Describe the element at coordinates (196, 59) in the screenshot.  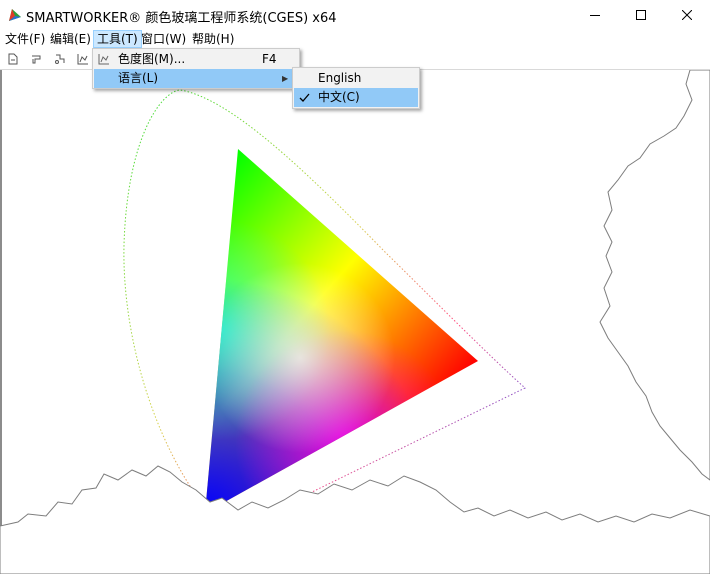
I see `menu-item-chromaticity-diagram: 色度图(M)... F4` at that location.